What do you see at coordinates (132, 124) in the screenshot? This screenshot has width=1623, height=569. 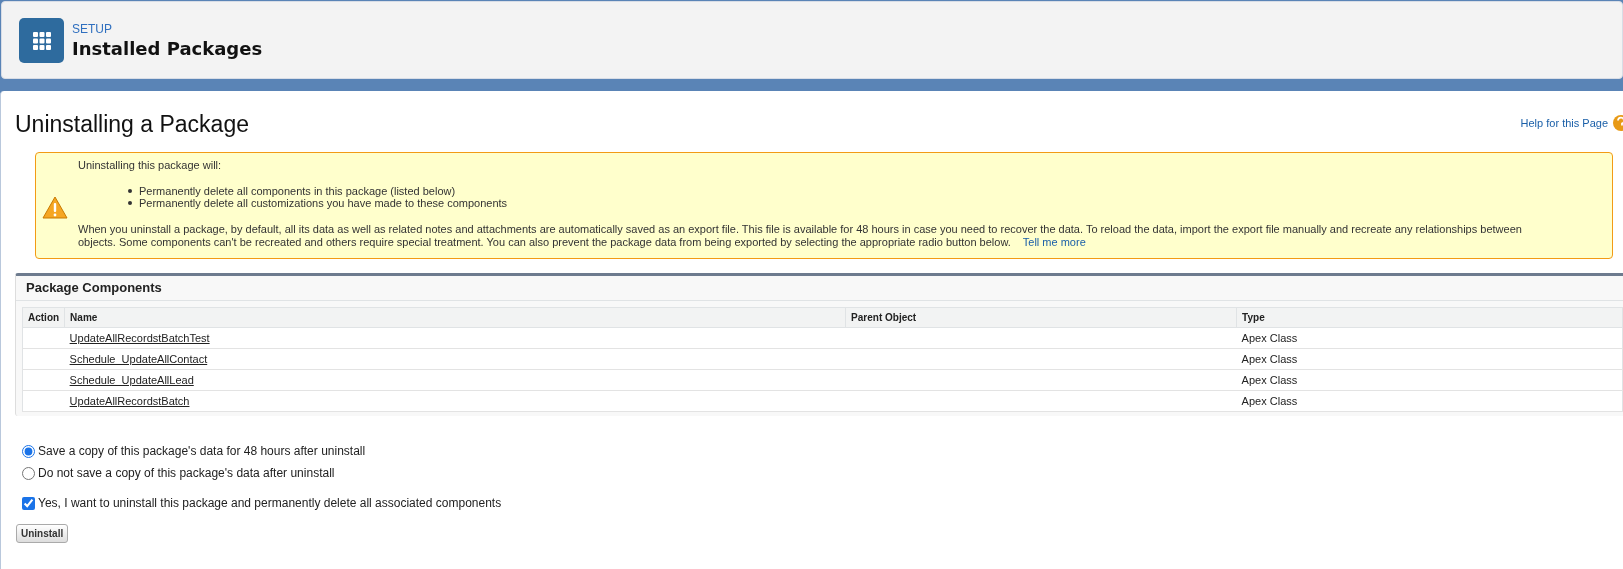 I see `page-title: Uninstalling a Package` at bounding box center [132, 124].